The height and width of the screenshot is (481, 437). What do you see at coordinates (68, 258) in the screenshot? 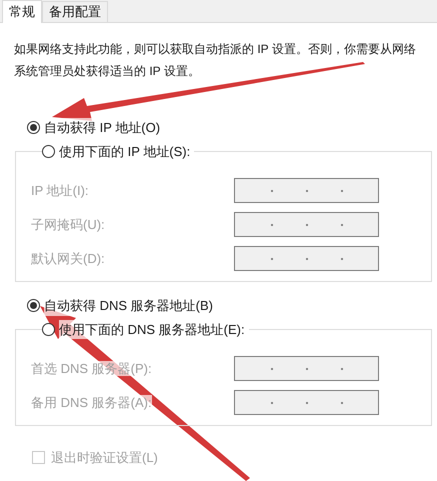
I see `field-label: 默认网关(D):` at bounding box center [68, 258].